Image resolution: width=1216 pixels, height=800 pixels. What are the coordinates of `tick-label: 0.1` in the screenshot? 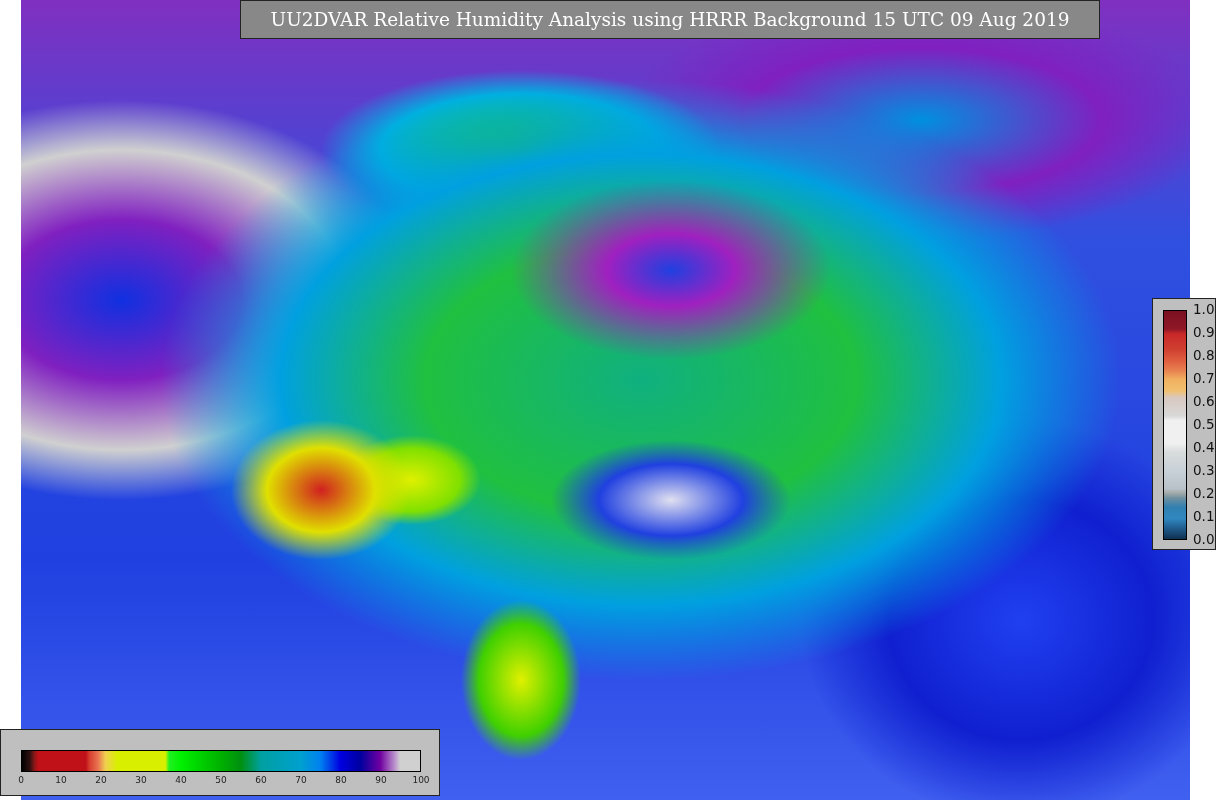 It's located at (1203, 517).